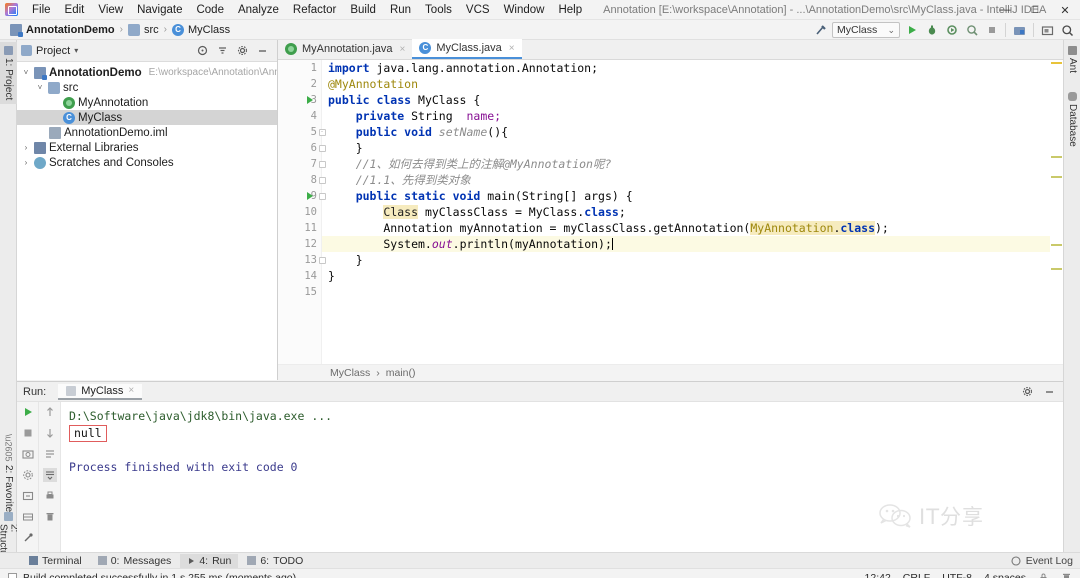 Image resolution: width=1080 pixels, height=578 pixels. I want to click on profile-icon, so click(971, 30).